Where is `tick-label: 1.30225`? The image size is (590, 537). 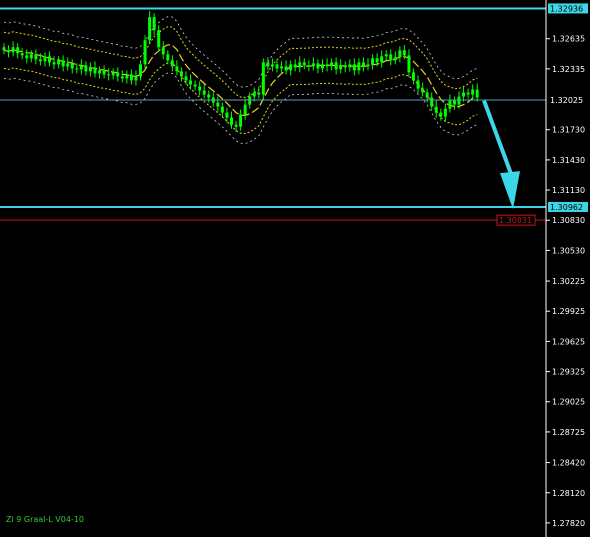 tick-label: 1.30225 is located at coordinates (568, 281).